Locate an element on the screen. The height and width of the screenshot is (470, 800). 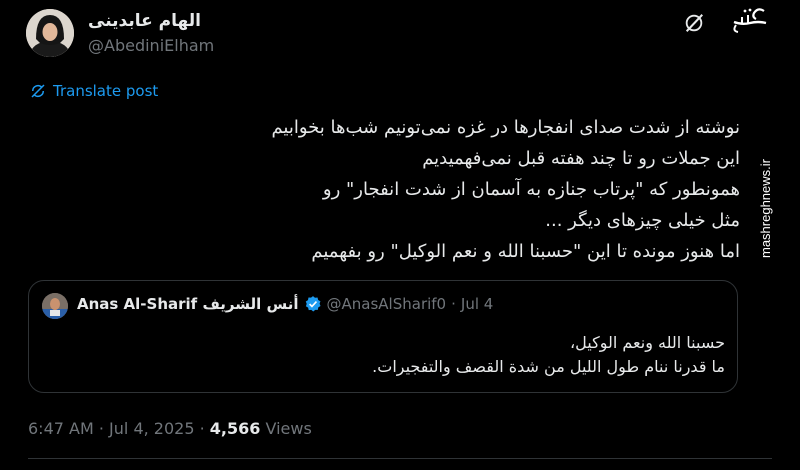
tweet-meta: 6:47 AM · Jul 4, 2025 · 4,566 Views is located at coordinates (170, 428).